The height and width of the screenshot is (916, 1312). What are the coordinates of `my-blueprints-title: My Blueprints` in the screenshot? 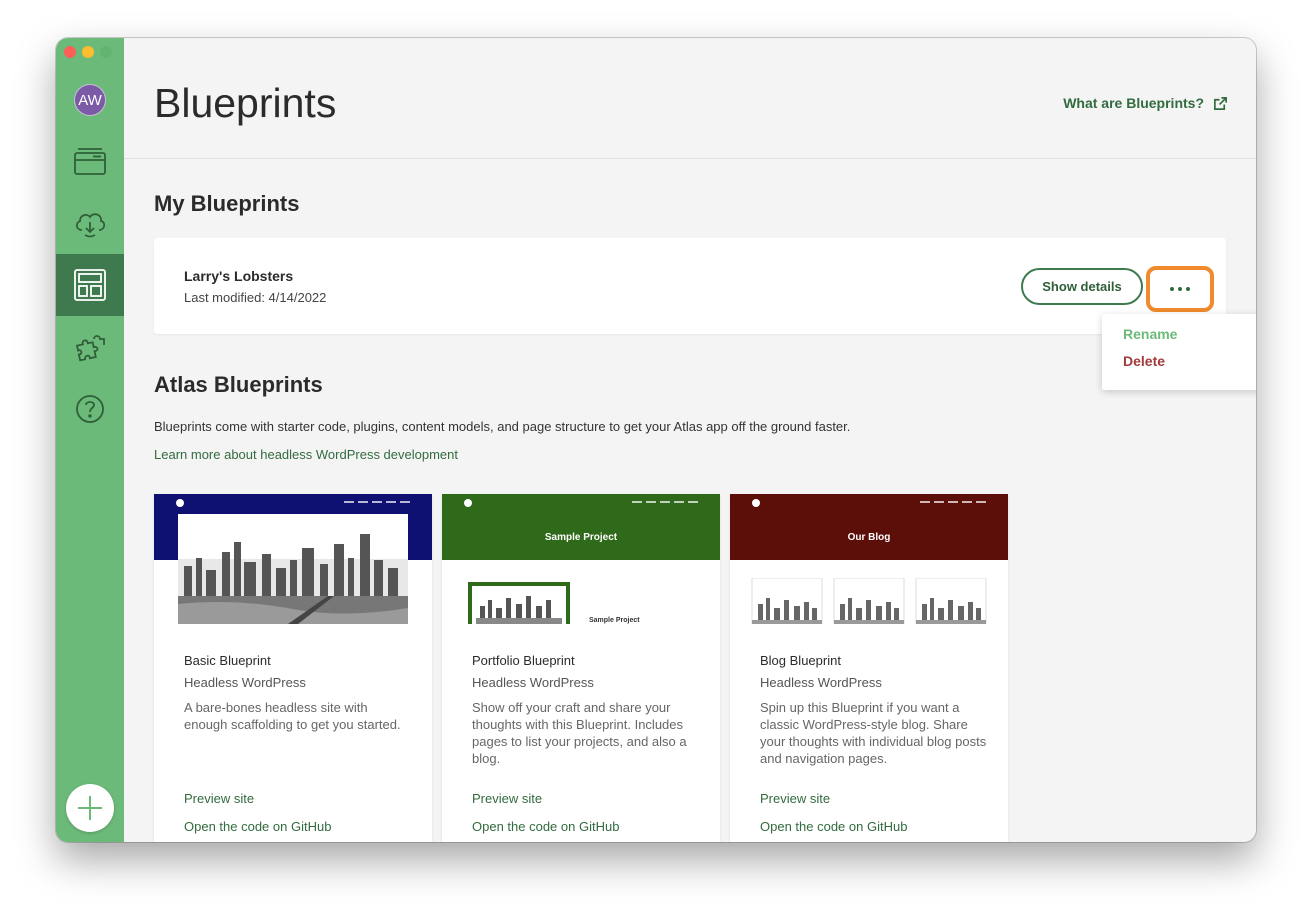 It's located at (227, 203).